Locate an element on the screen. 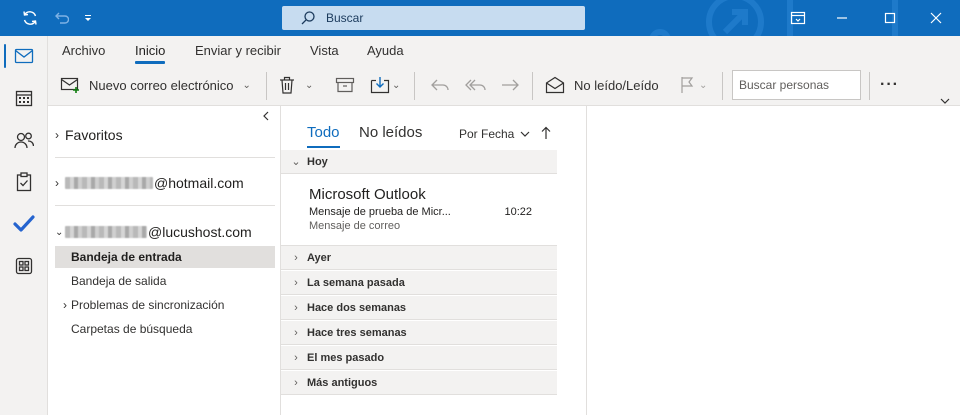 The image size is (960, 415). group-yesterday: › Ayer is located at coordinates (419, 258).